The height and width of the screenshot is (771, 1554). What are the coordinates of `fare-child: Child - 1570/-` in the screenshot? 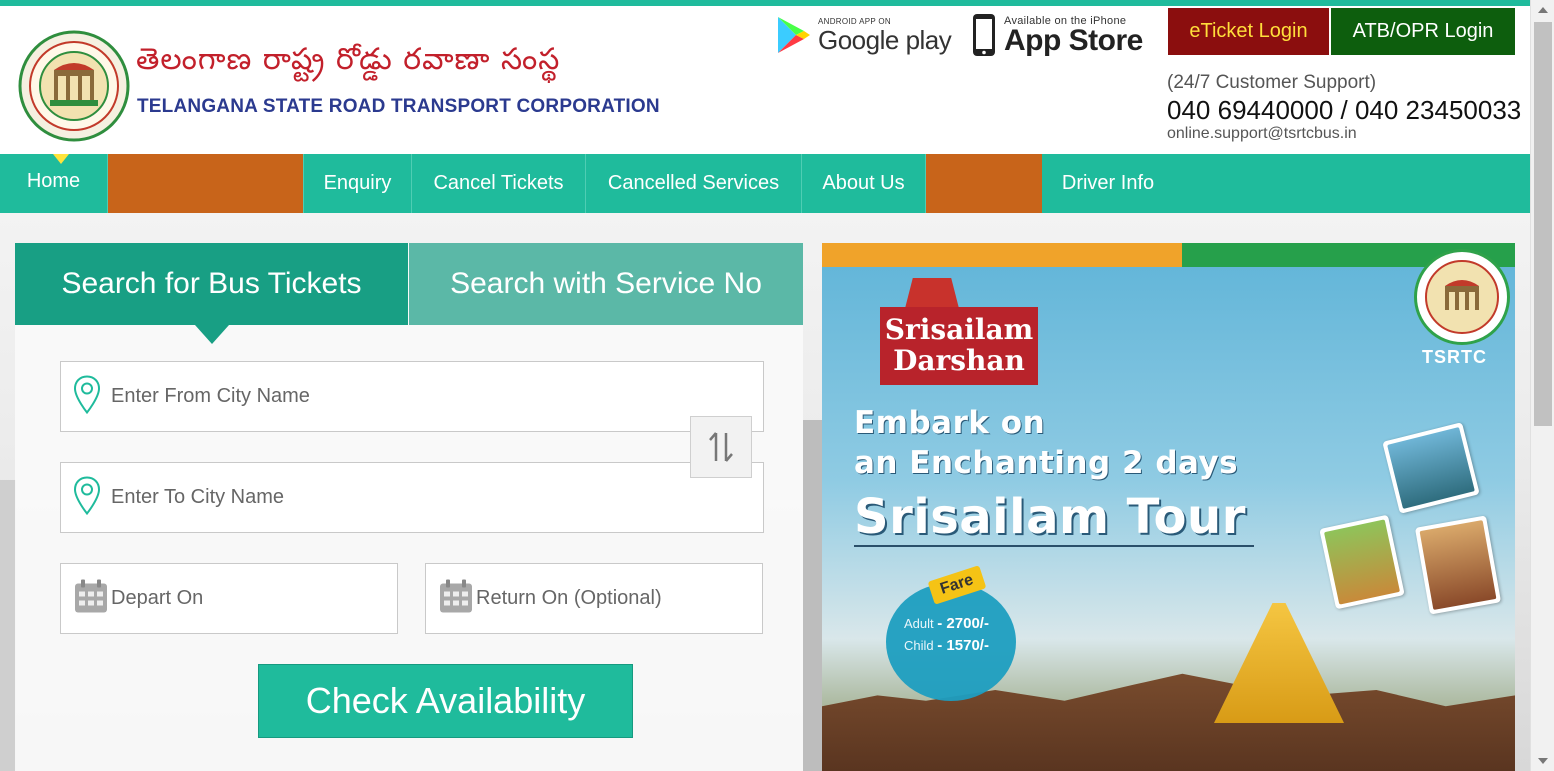 It's located at (946, 645).